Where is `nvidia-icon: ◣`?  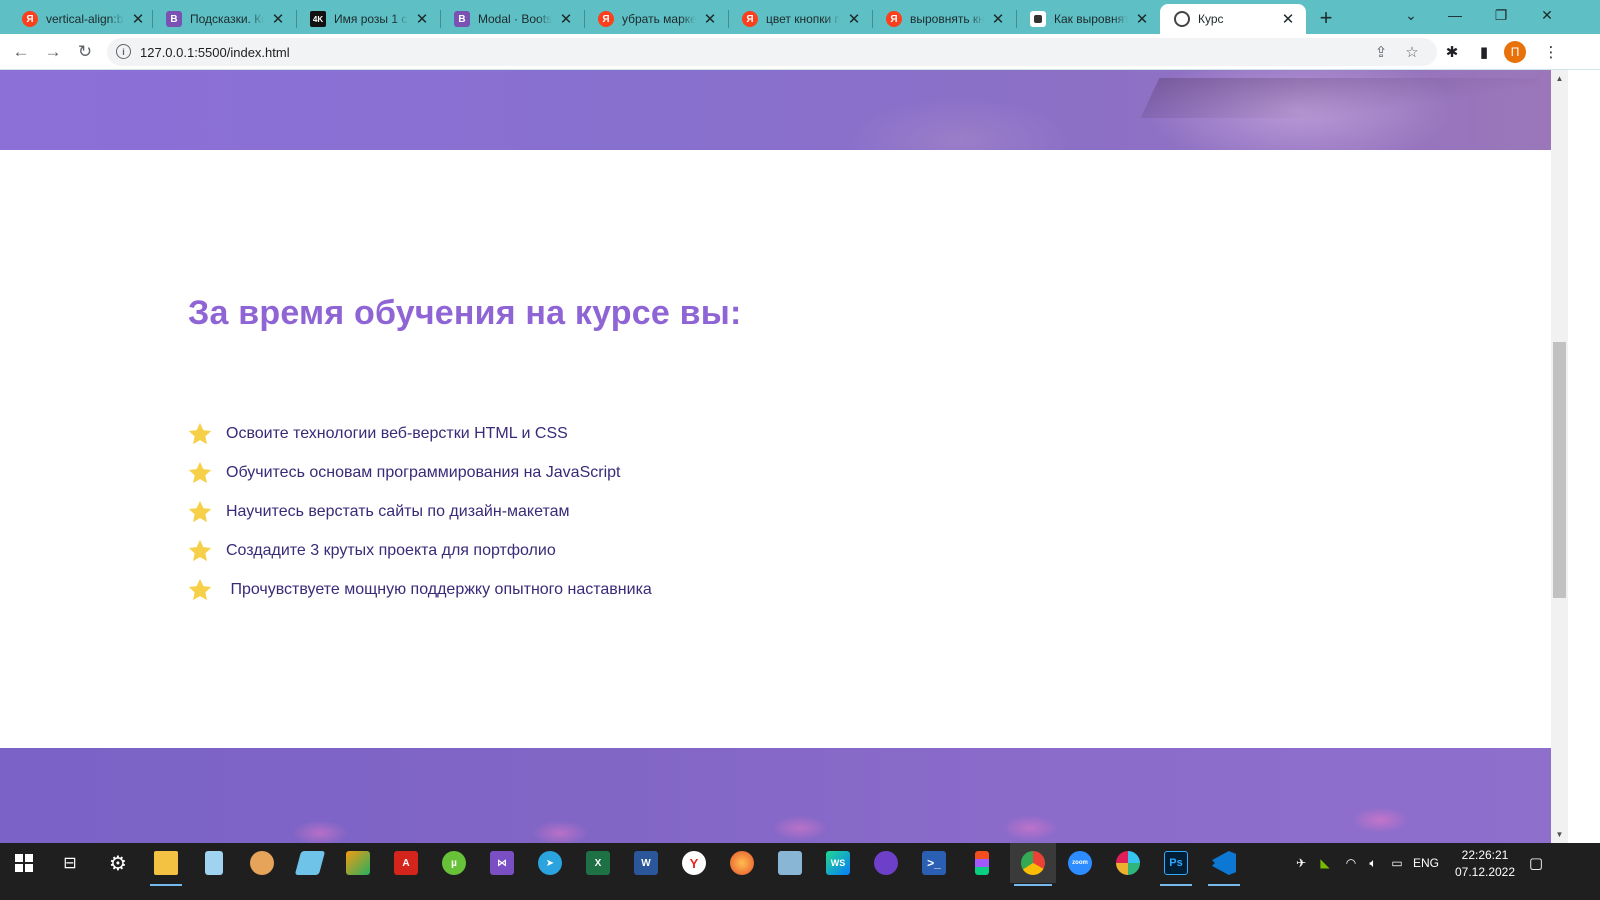
nvidia-icon: ◣ is located at coordinates (1325, 863).